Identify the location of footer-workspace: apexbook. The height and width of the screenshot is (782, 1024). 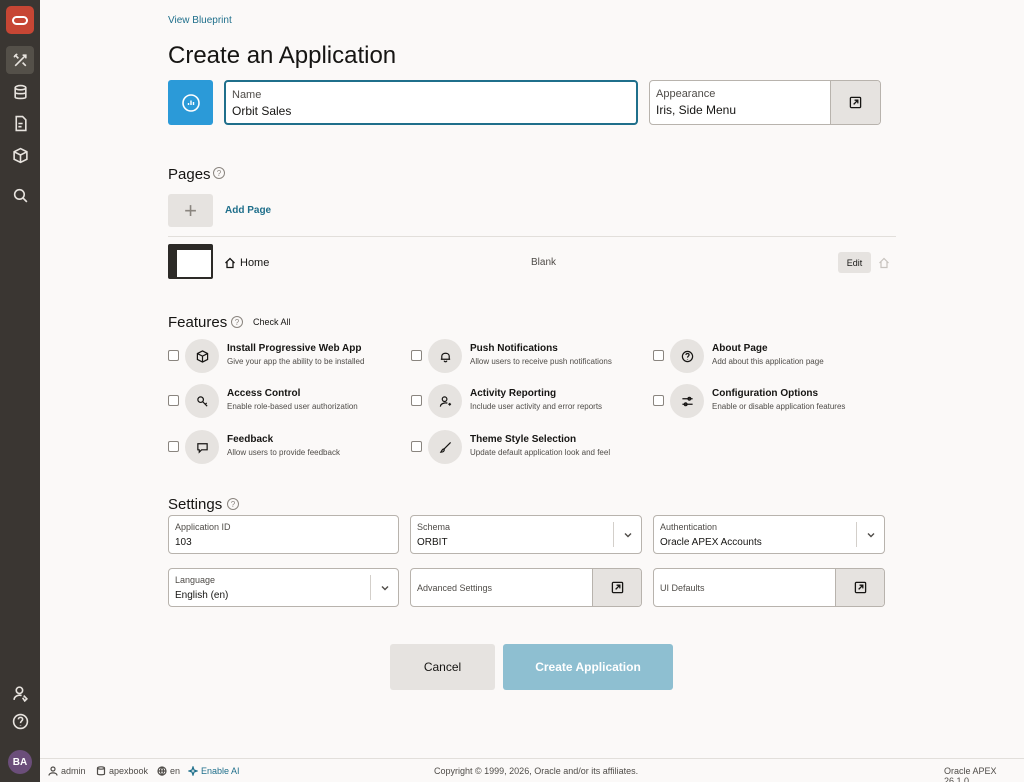
(122, 771).